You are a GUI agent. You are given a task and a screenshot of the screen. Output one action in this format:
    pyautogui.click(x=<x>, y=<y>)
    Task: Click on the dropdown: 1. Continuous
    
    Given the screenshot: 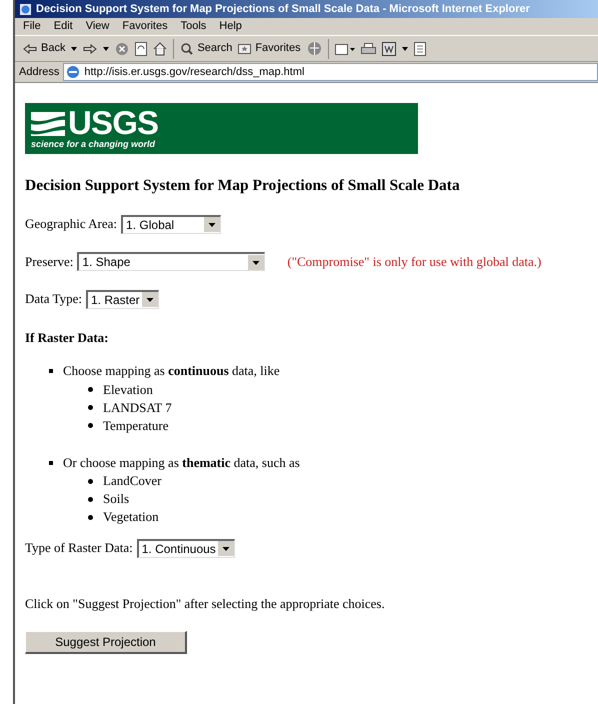 What is the action you would take?
    pyautogui.click(x=185, y=548)
    